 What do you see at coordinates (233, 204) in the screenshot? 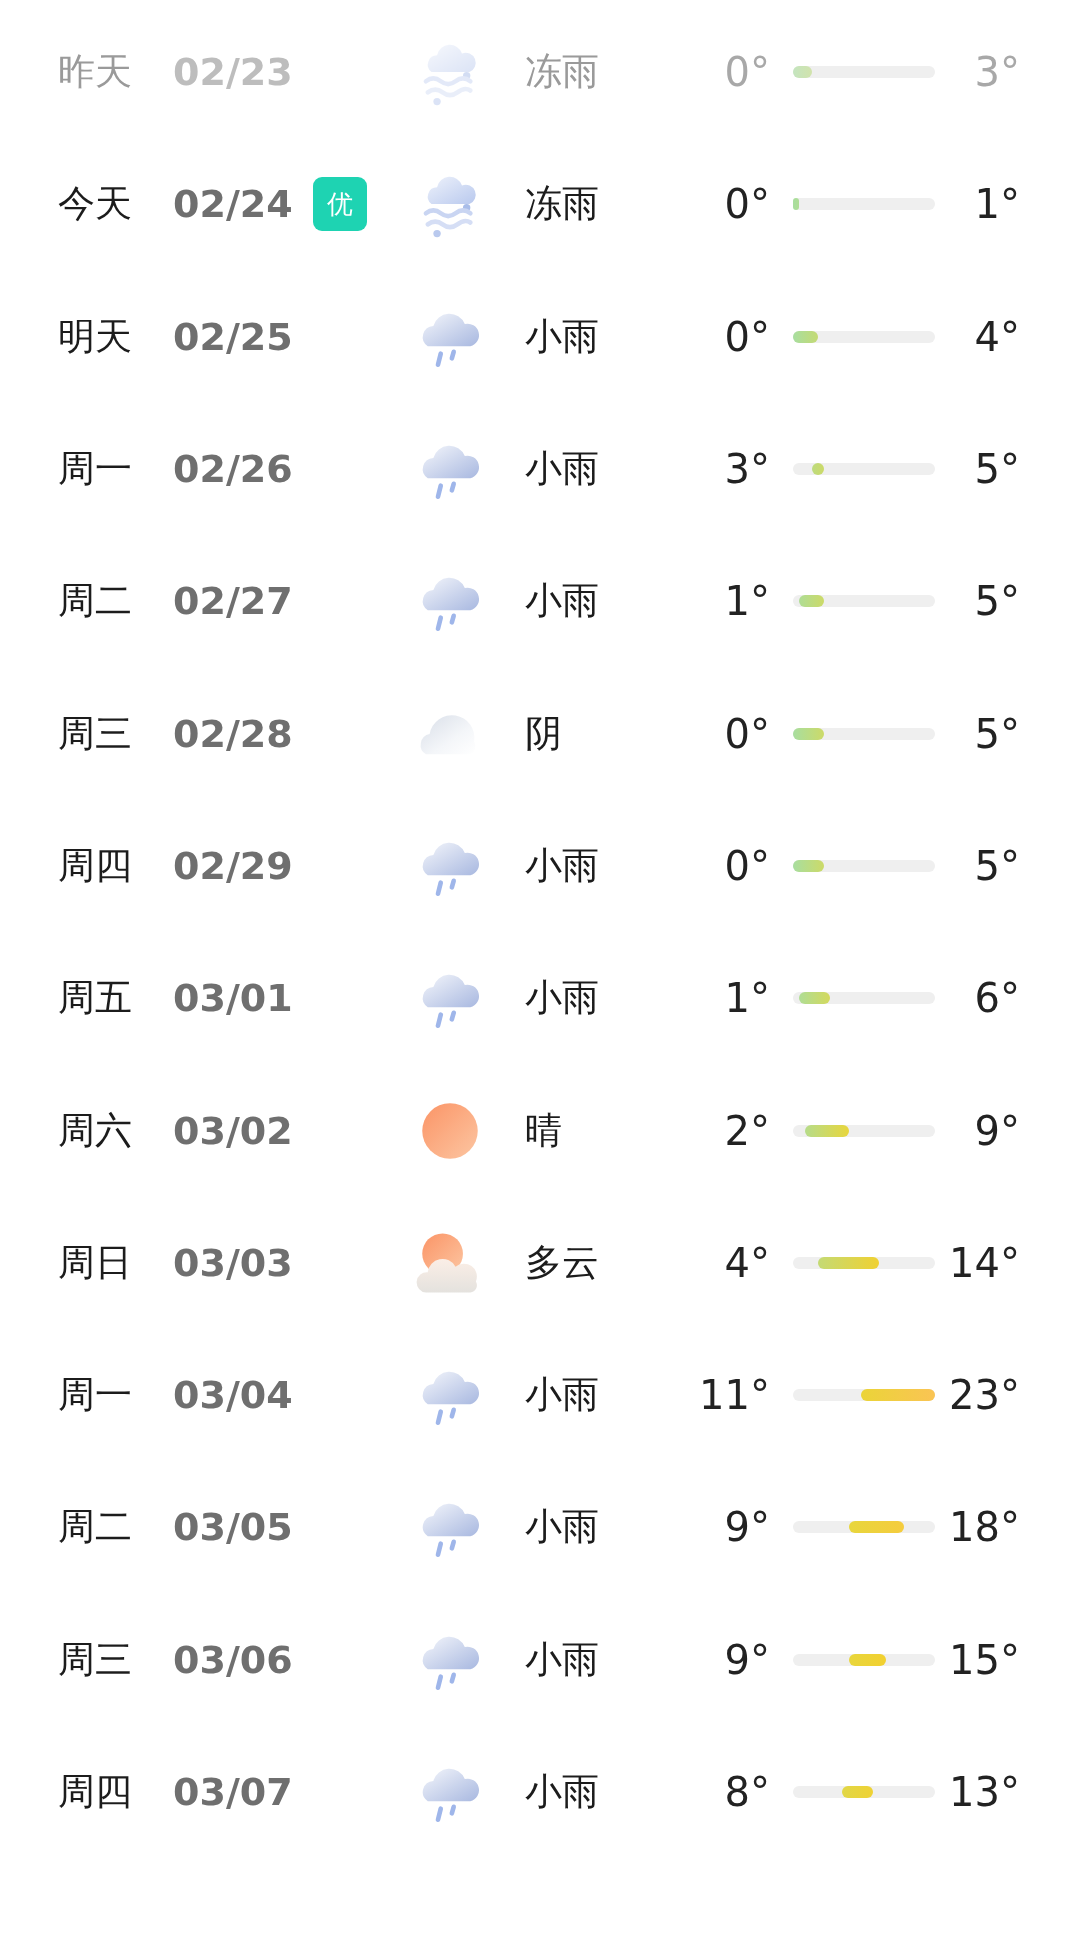
I see `date-label: 02/24` at bounding box center [233, 204].